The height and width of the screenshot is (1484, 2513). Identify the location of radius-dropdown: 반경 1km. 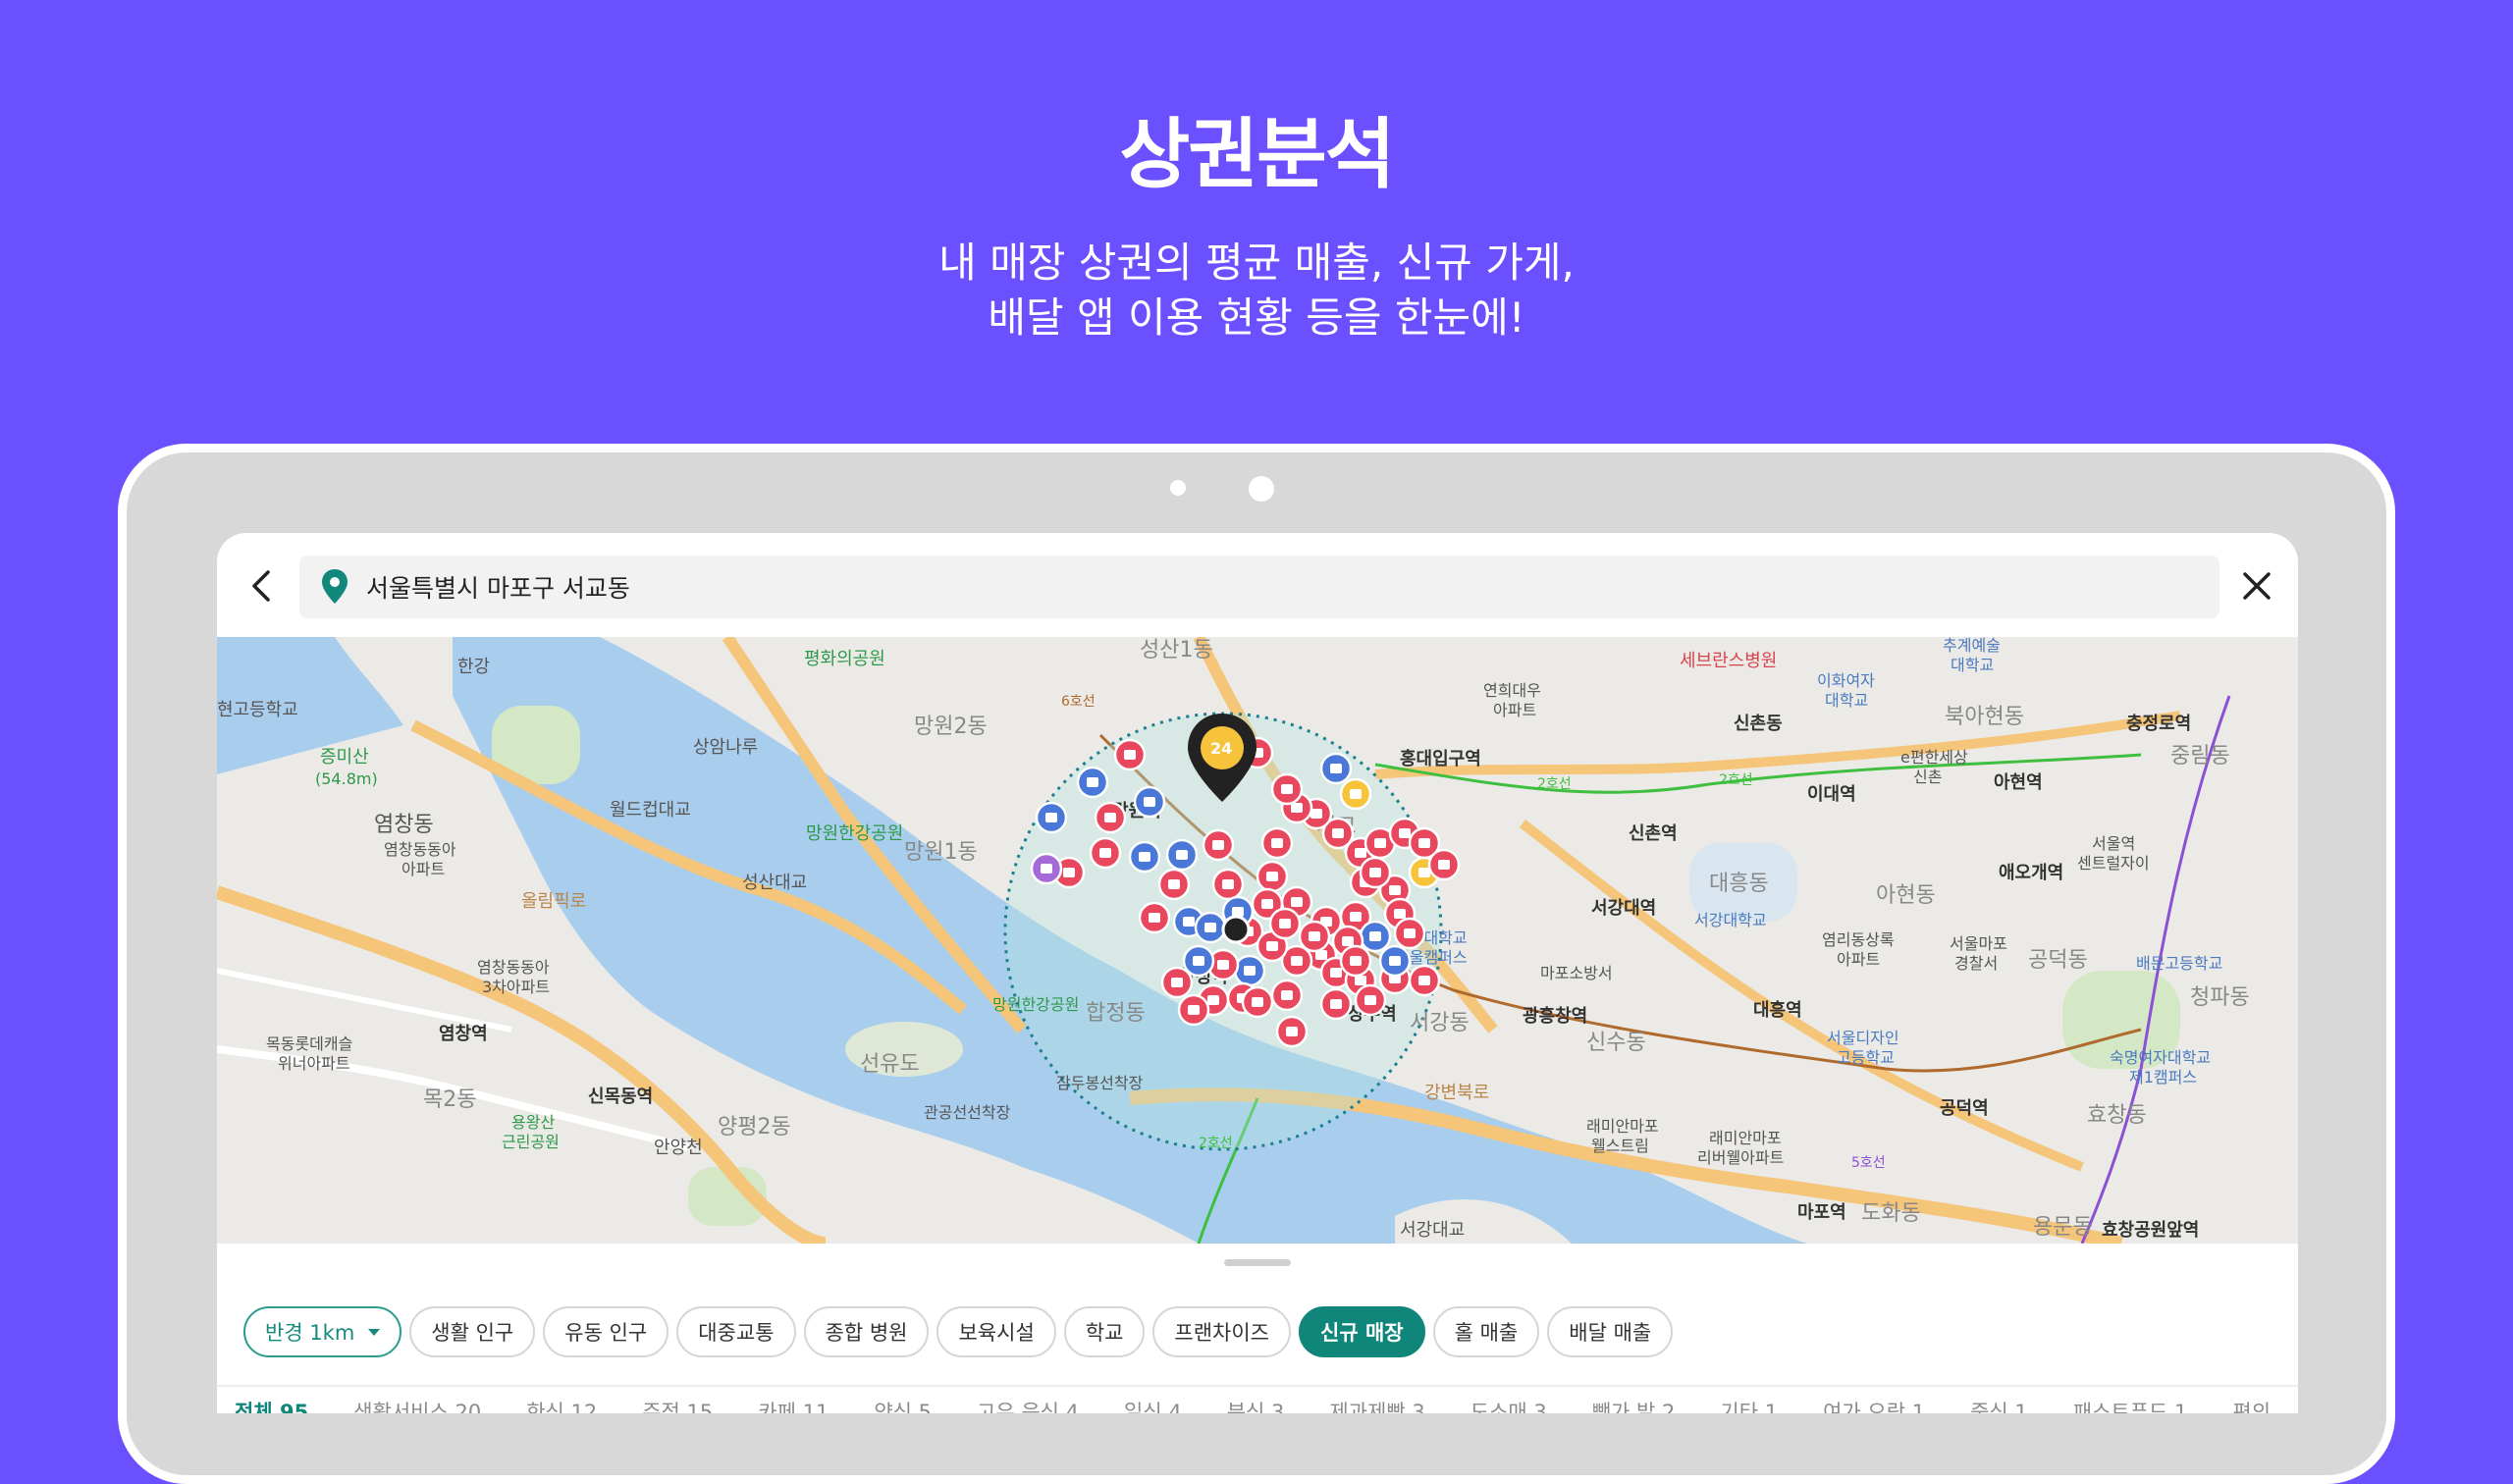
(323, 1332).